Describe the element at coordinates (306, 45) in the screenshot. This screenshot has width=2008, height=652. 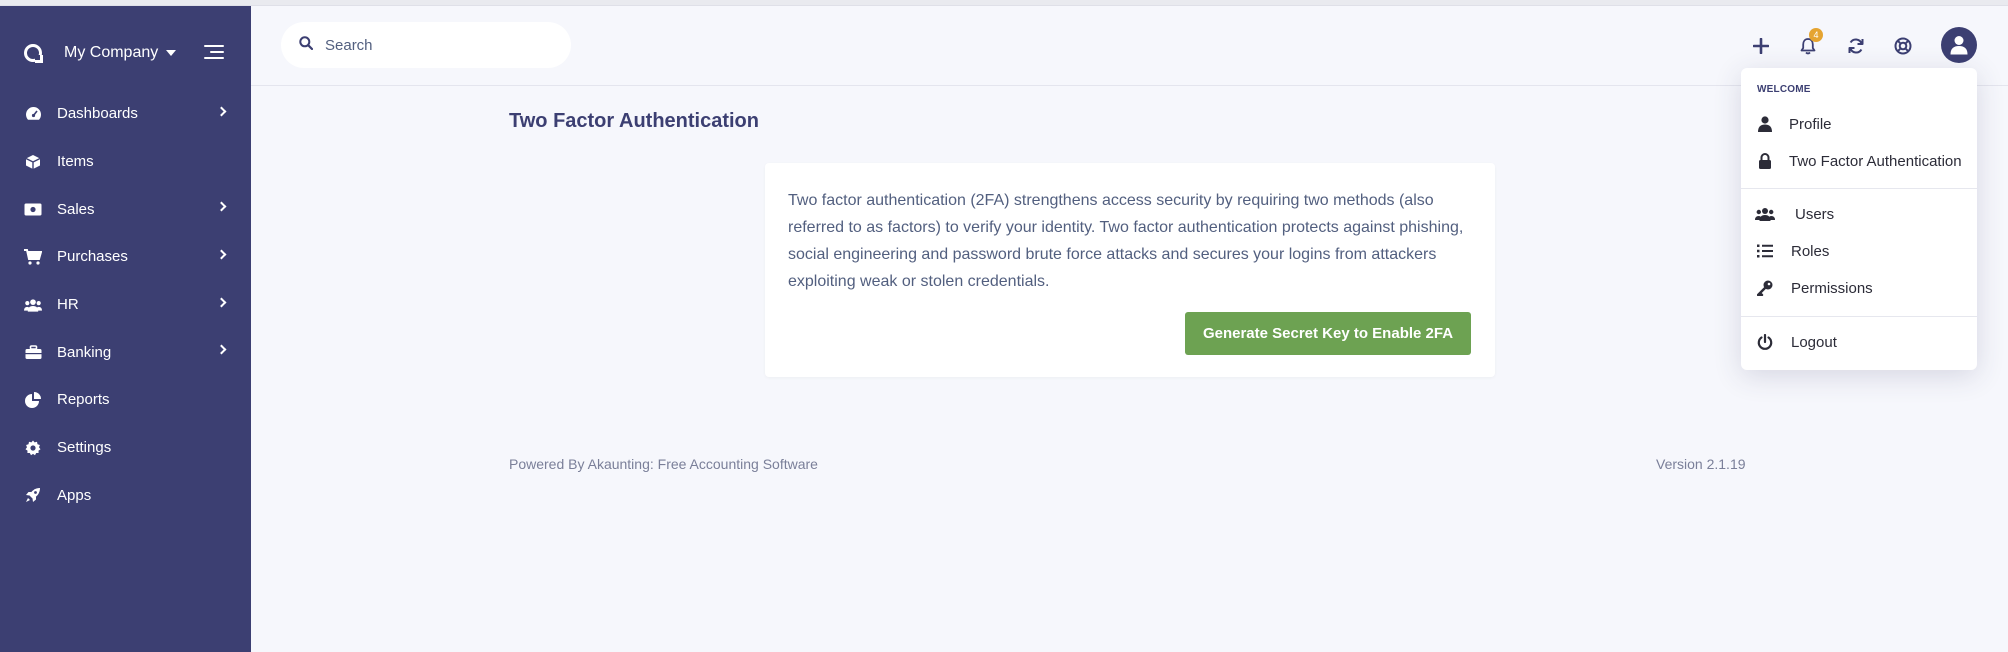
I see `search-icon` at that location.